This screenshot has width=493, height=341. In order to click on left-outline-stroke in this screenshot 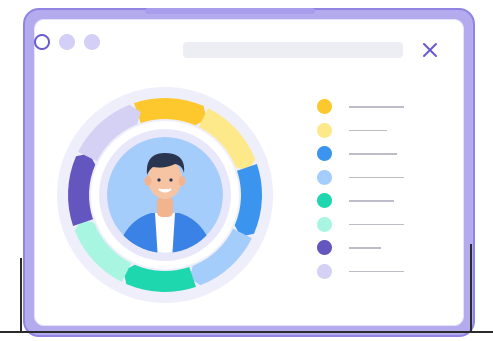, I will do `click(21, 295)`.